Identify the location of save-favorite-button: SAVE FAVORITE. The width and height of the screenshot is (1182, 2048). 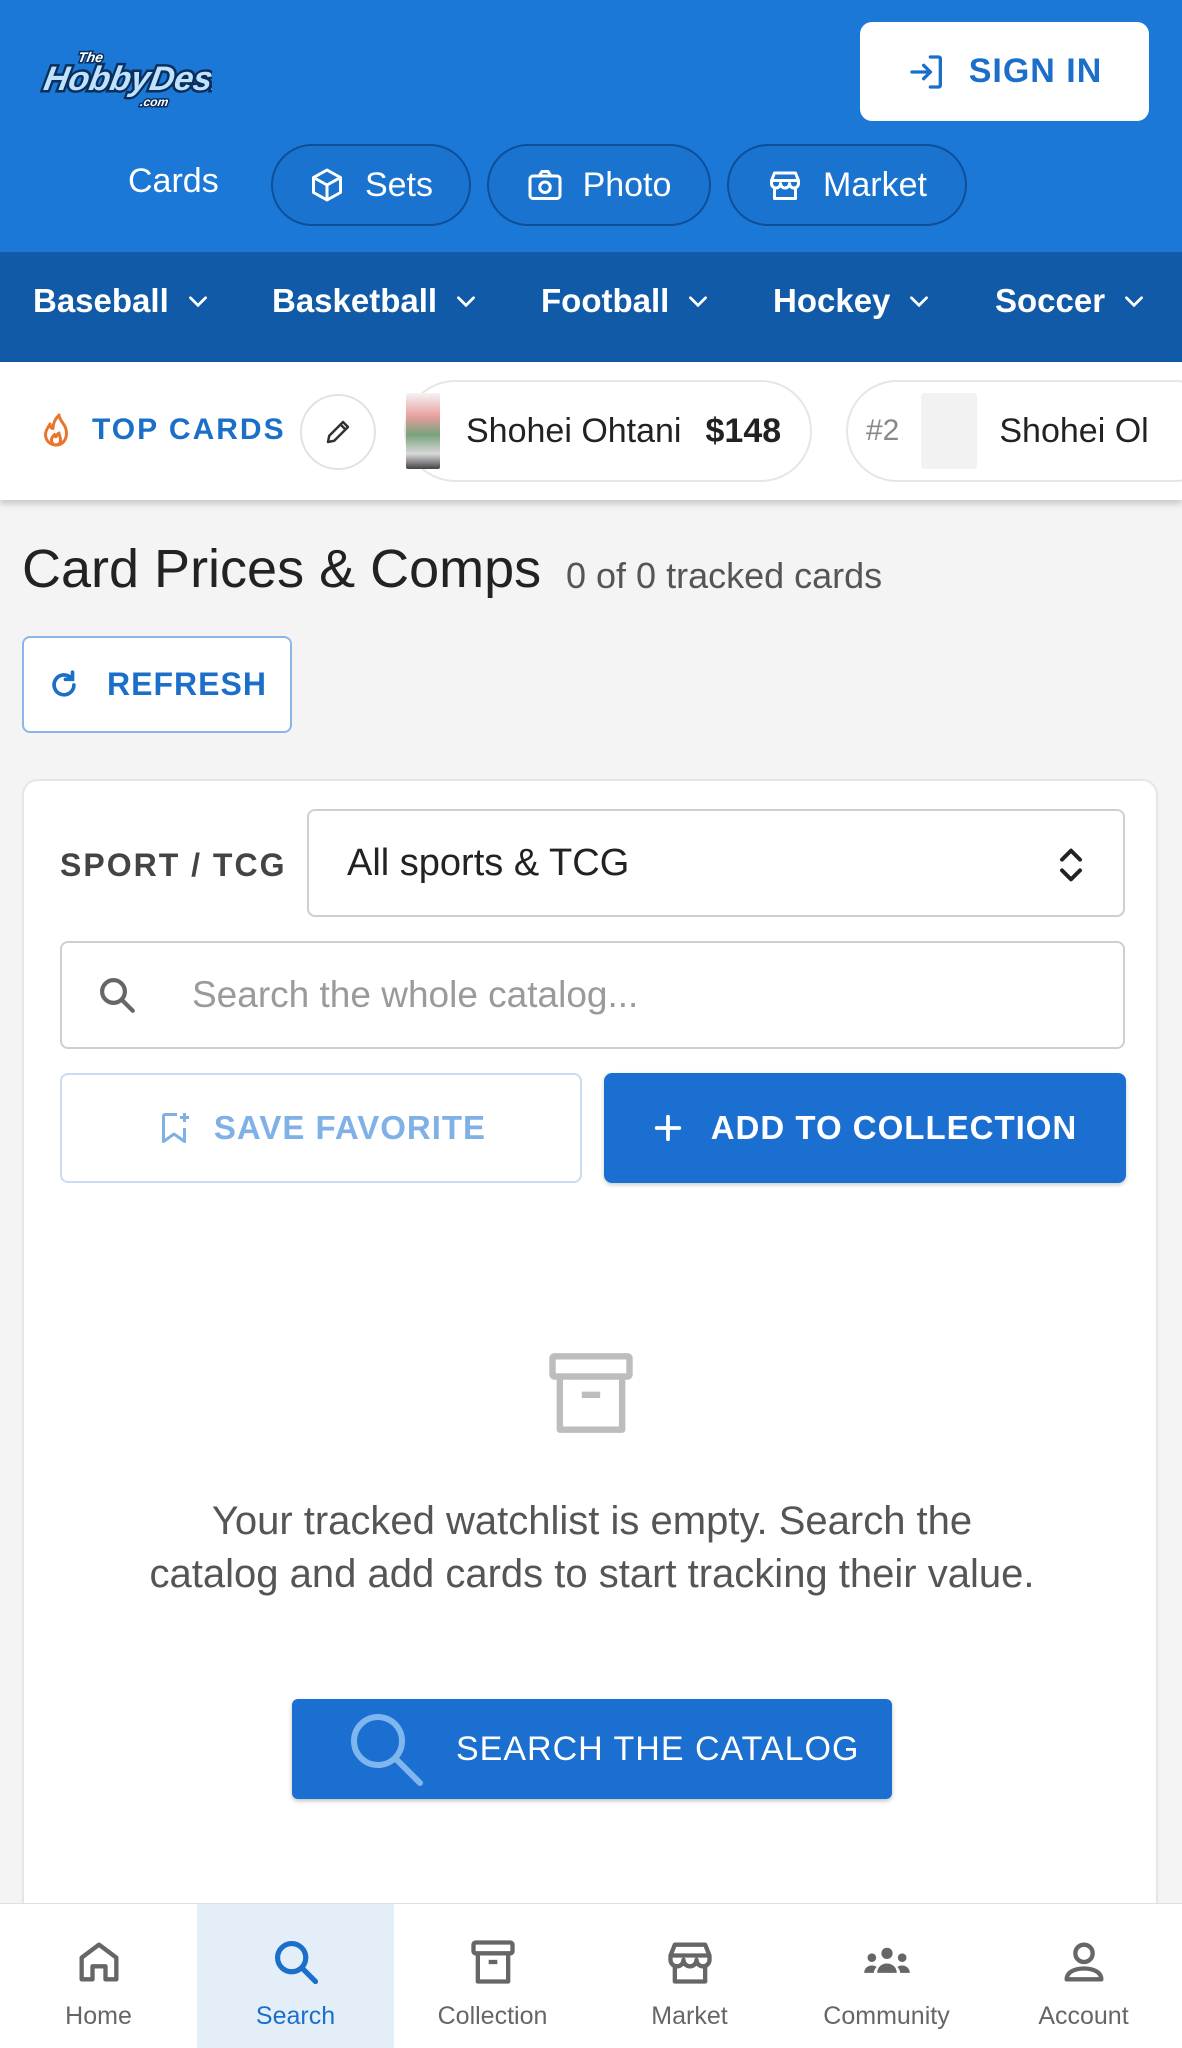
(321, 1128).